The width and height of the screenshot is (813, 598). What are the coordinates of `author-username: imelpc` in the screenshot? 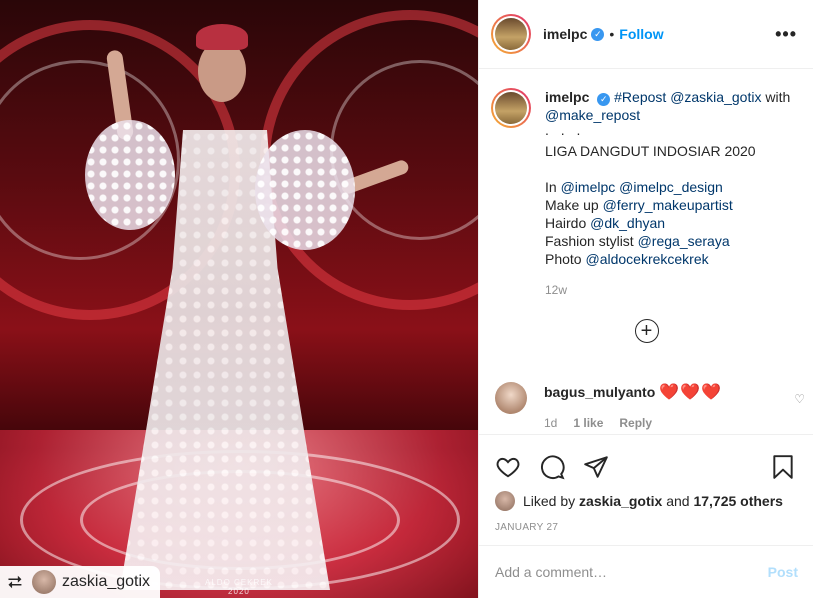 It's located at (565, 34).